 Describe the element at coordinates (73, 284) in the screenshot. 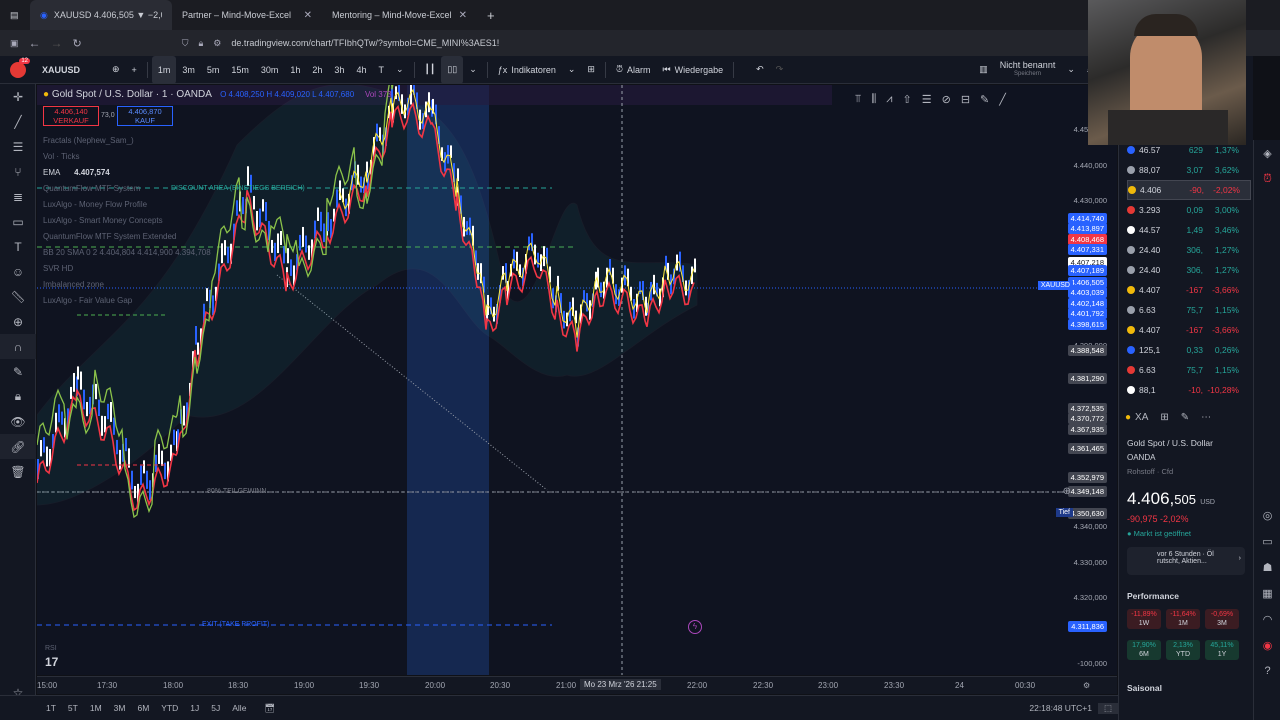

I see `legend-item: Imbalanced zone` at that location.